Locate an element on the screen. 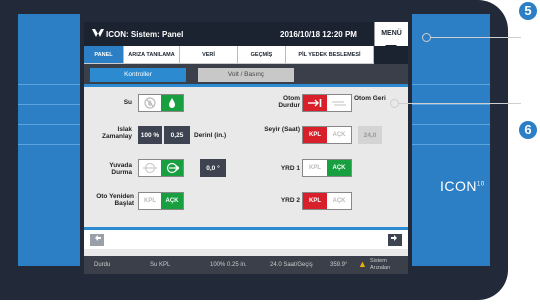 This screenshot has width=540, height=307. auto-stop-toggle is located at coordinates (327, 103).